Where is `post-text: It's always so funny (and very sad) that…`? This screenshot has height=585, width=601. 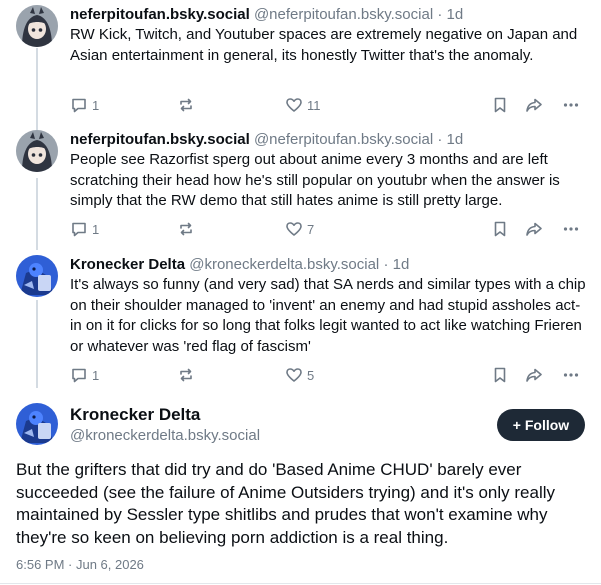 post-text: It's always so funny (and very sad) that… is located at coordinates (328, 315).